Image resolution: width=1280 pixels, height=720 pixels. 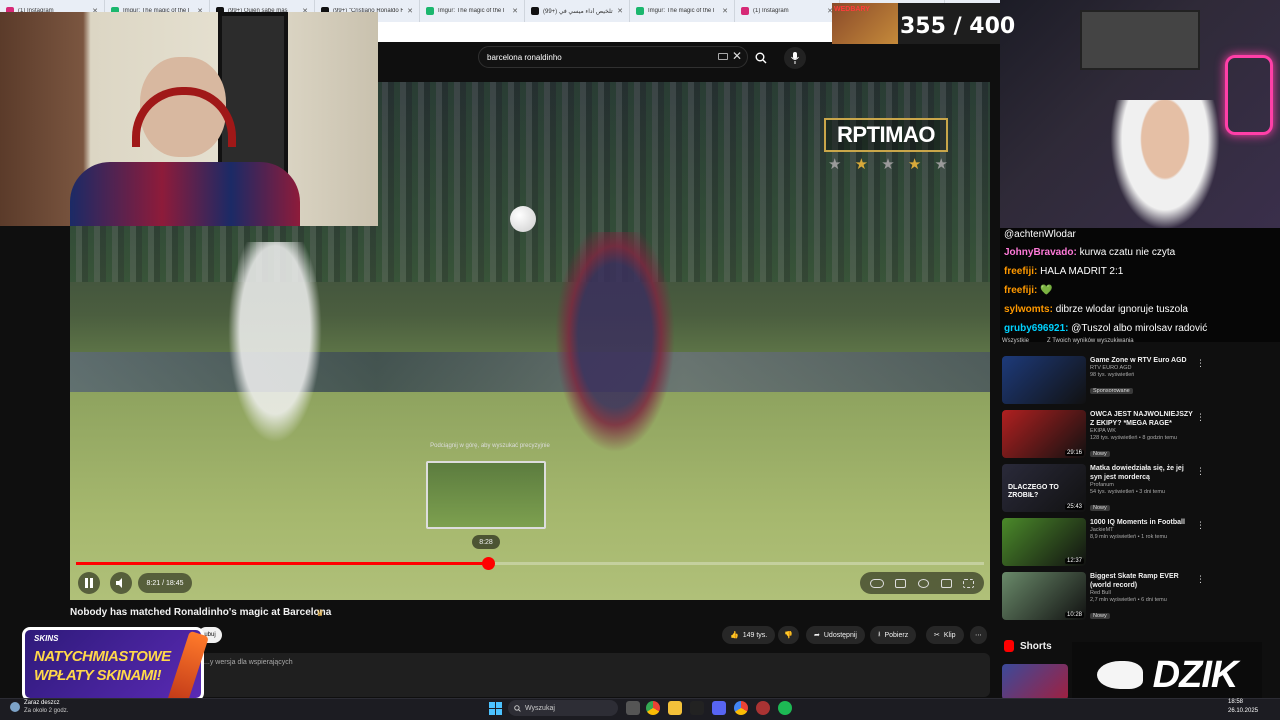 What do you see at coordinates (1036, 646) in the screenshot?
I see `shorts-label: Shorts` at bounding box center [1036, 646].